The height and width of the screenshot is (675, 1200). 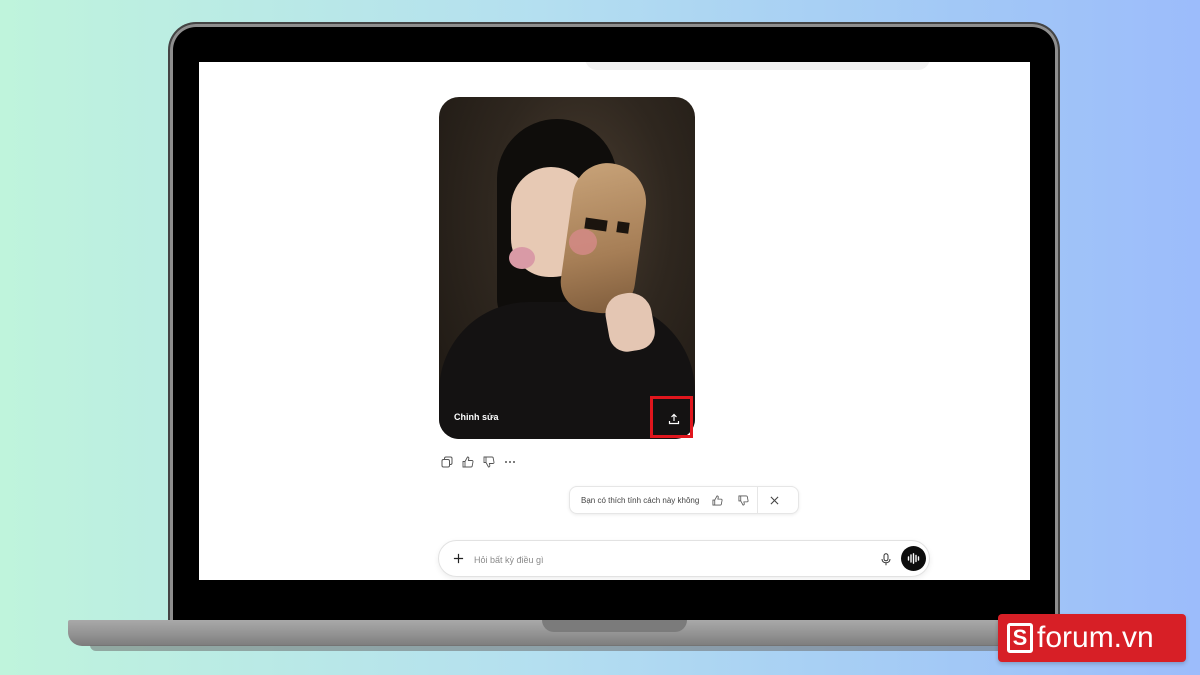 I want to click on feedback-dislike-button, so click(x=743, y=500).